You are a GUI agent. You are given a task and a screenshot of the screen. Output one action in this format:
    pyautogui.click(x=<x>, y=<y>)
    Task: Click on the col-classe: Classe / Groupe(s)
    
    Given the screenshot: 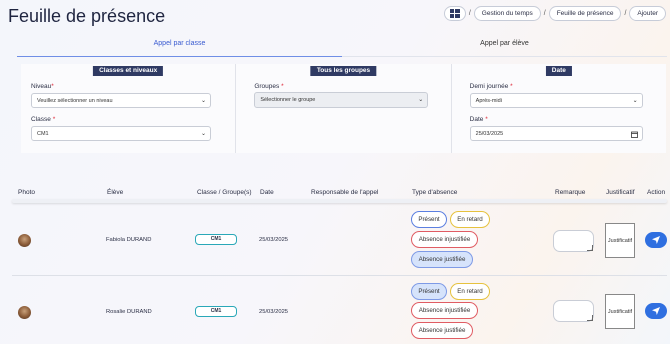 What is the action you would take?
    pyautogui.click(x=224, y=192)
    